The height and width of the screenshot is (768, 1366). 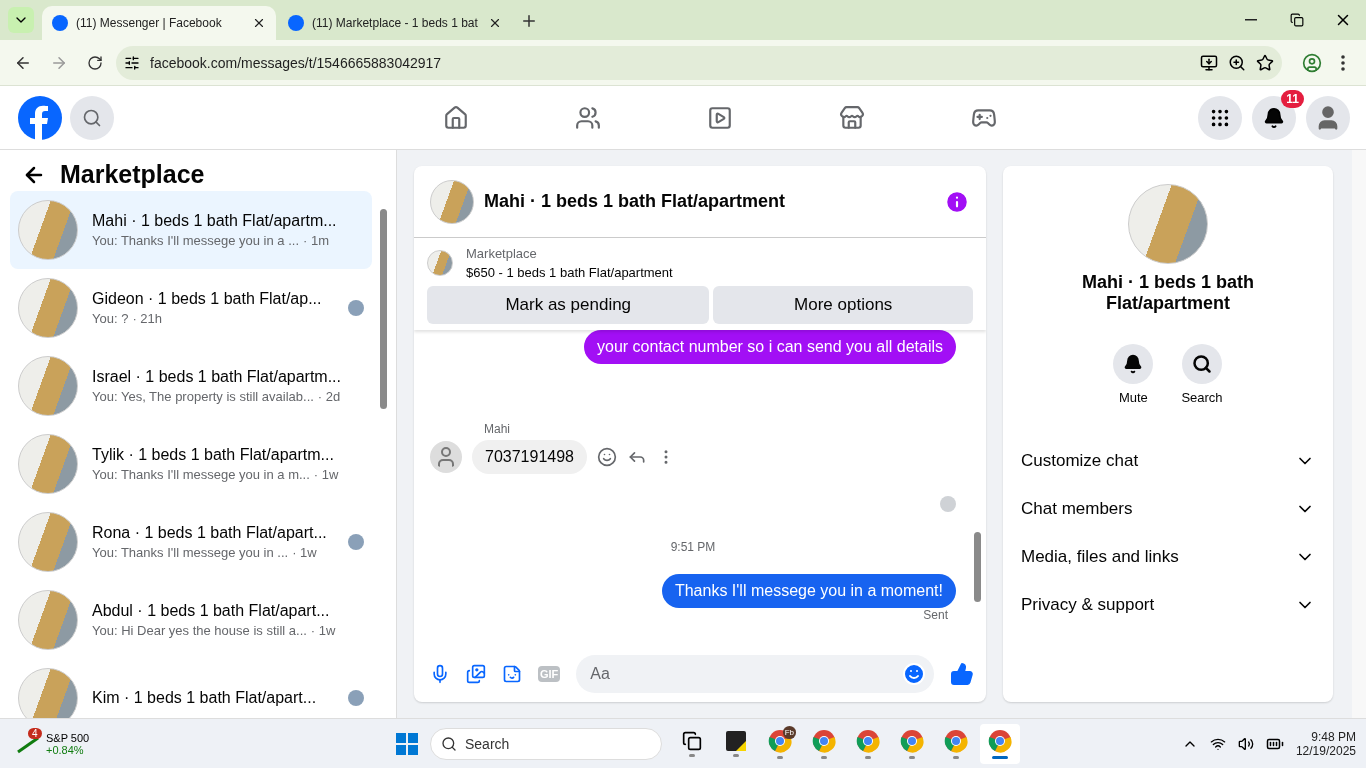 What do you see at coordinates (512, 674) in the screenshot?
I see `sticker-icon` at bounding box center [512, 674].